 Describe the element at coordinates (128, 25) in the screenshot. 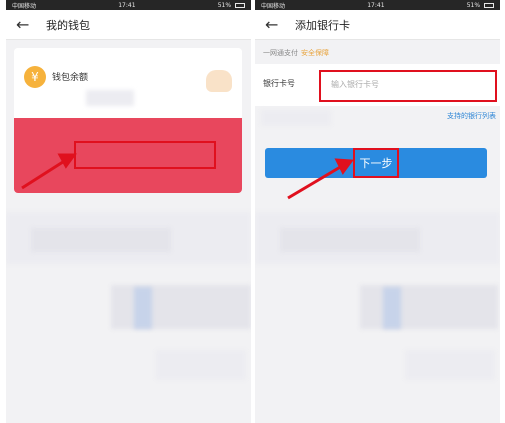

I see `title-bar: ← 我的钱包` at that location.